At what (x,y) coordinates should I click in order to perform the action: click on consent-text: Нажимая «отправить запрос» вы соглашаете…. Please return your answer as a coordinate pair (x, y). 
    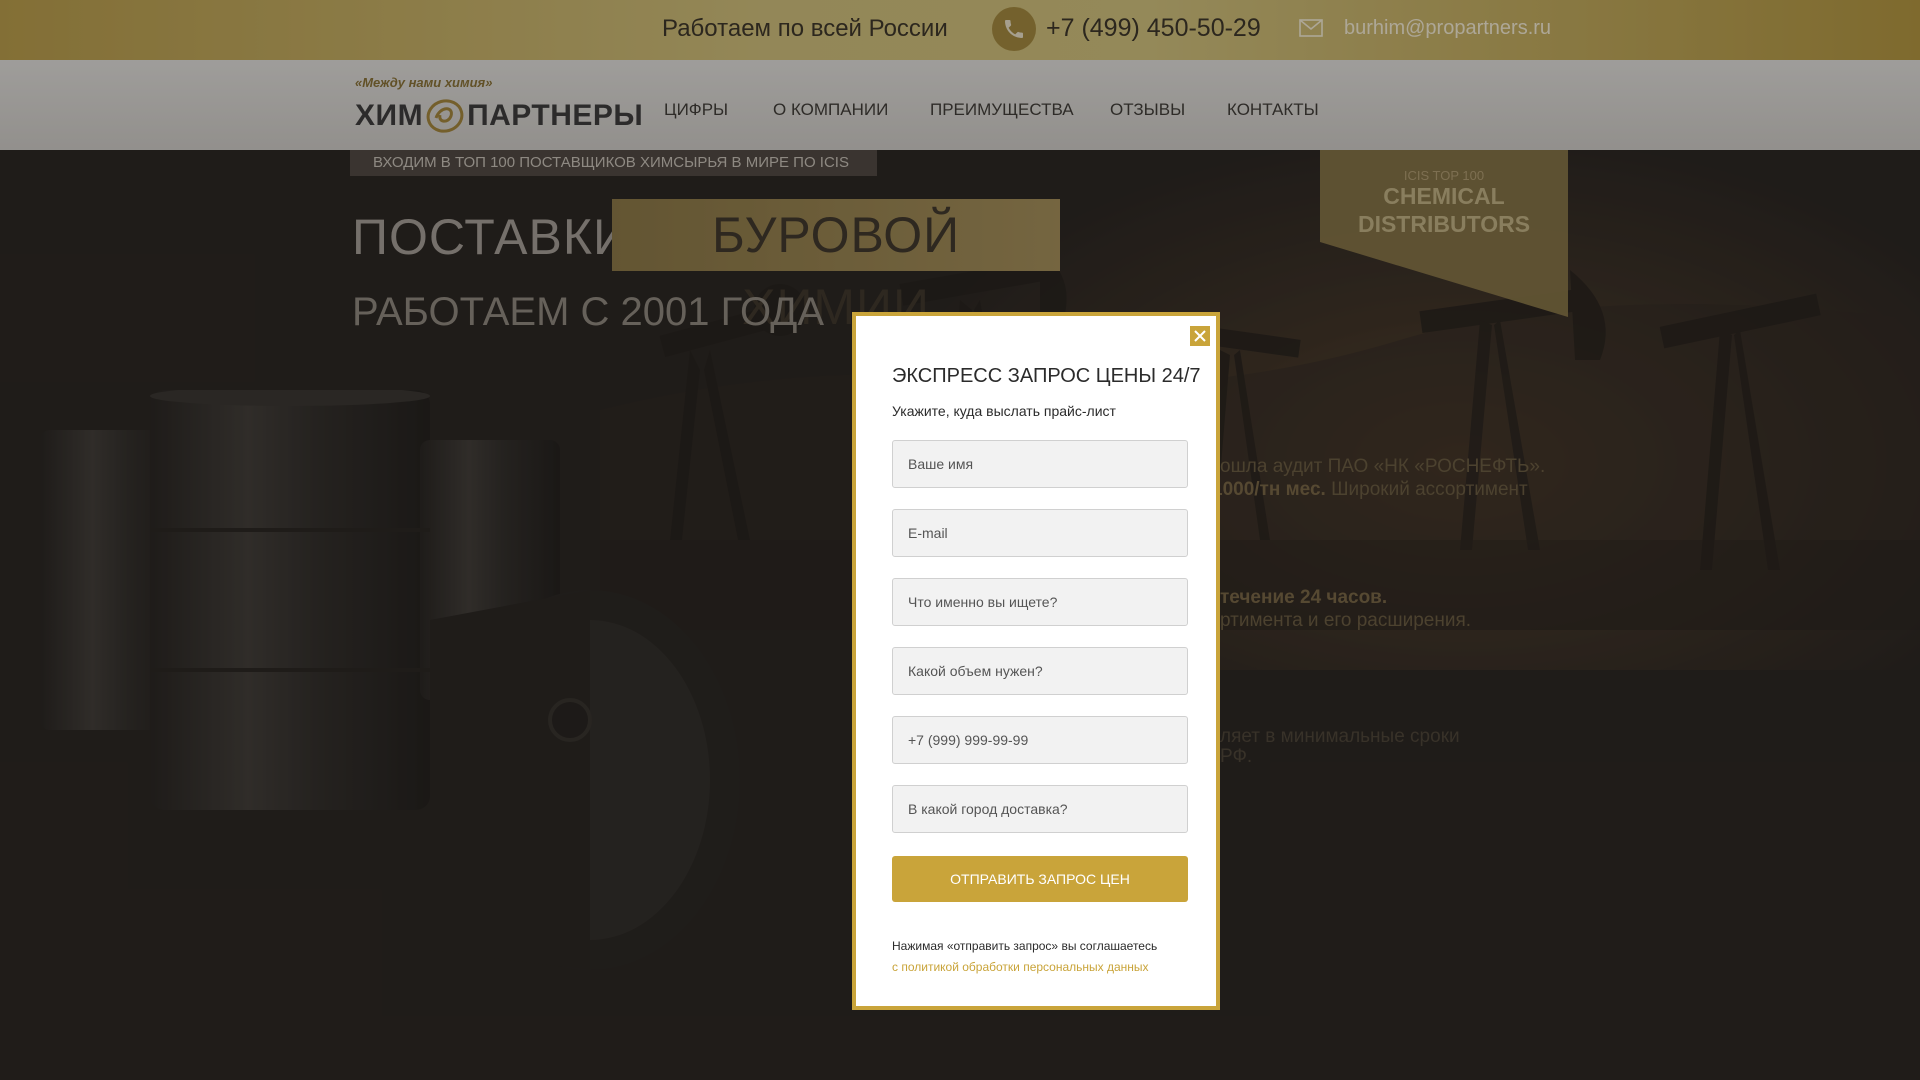
    Looking at the image, I should click on (1025, 946).